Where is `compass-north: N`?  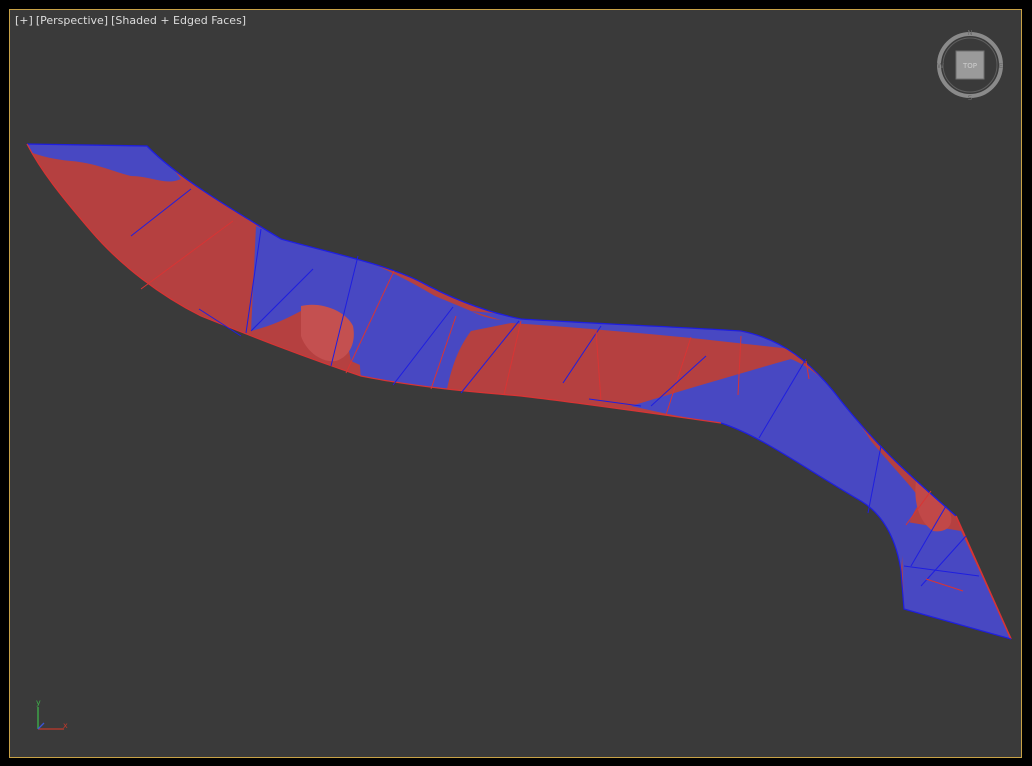 compass-north: N is located at coordinates (969, 33).